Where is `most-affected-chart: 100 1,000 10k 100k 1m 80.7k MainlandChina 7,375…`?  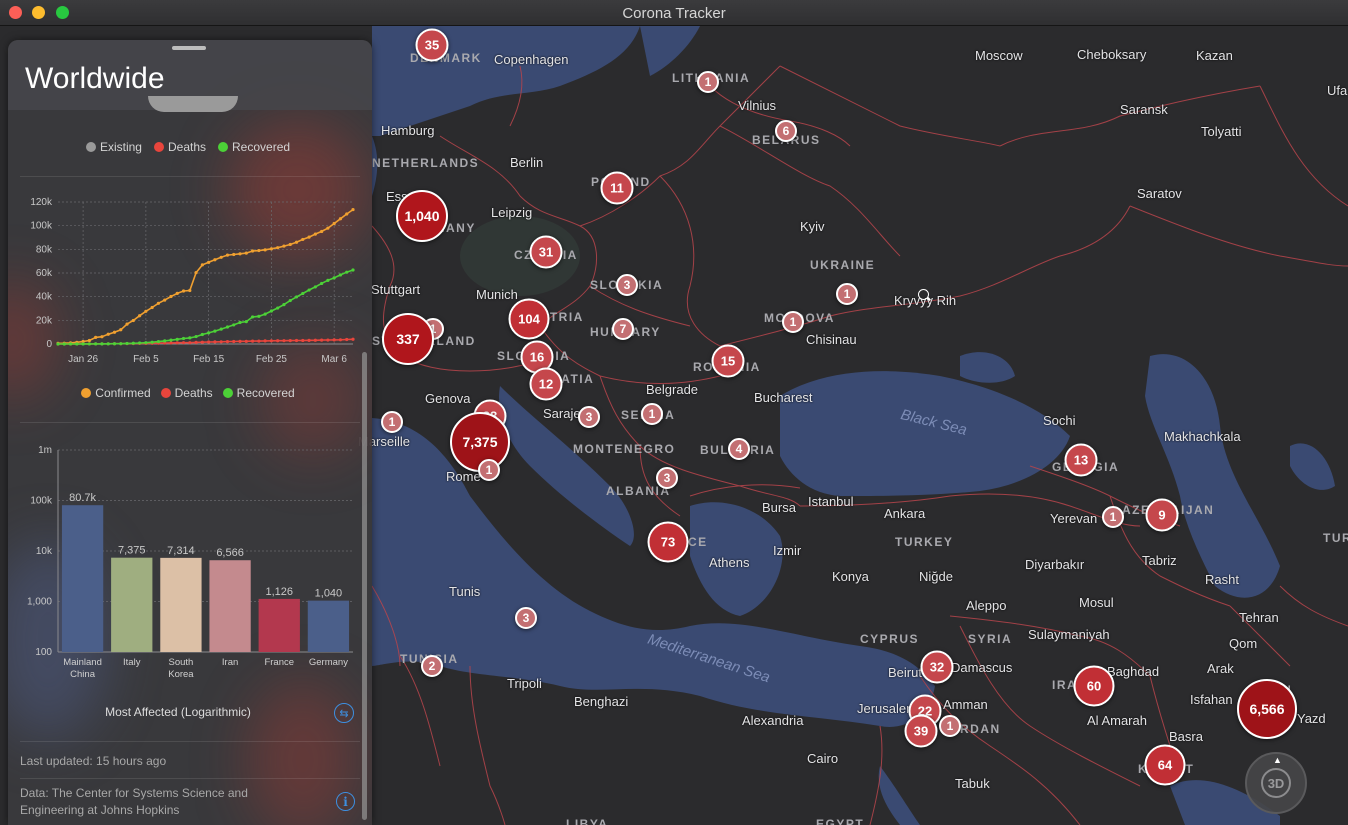 most-affected-chart: 100 1,000 10k 100k 1m 80.7k MainlandChina 7,375… is located at coordinates (188, 562).